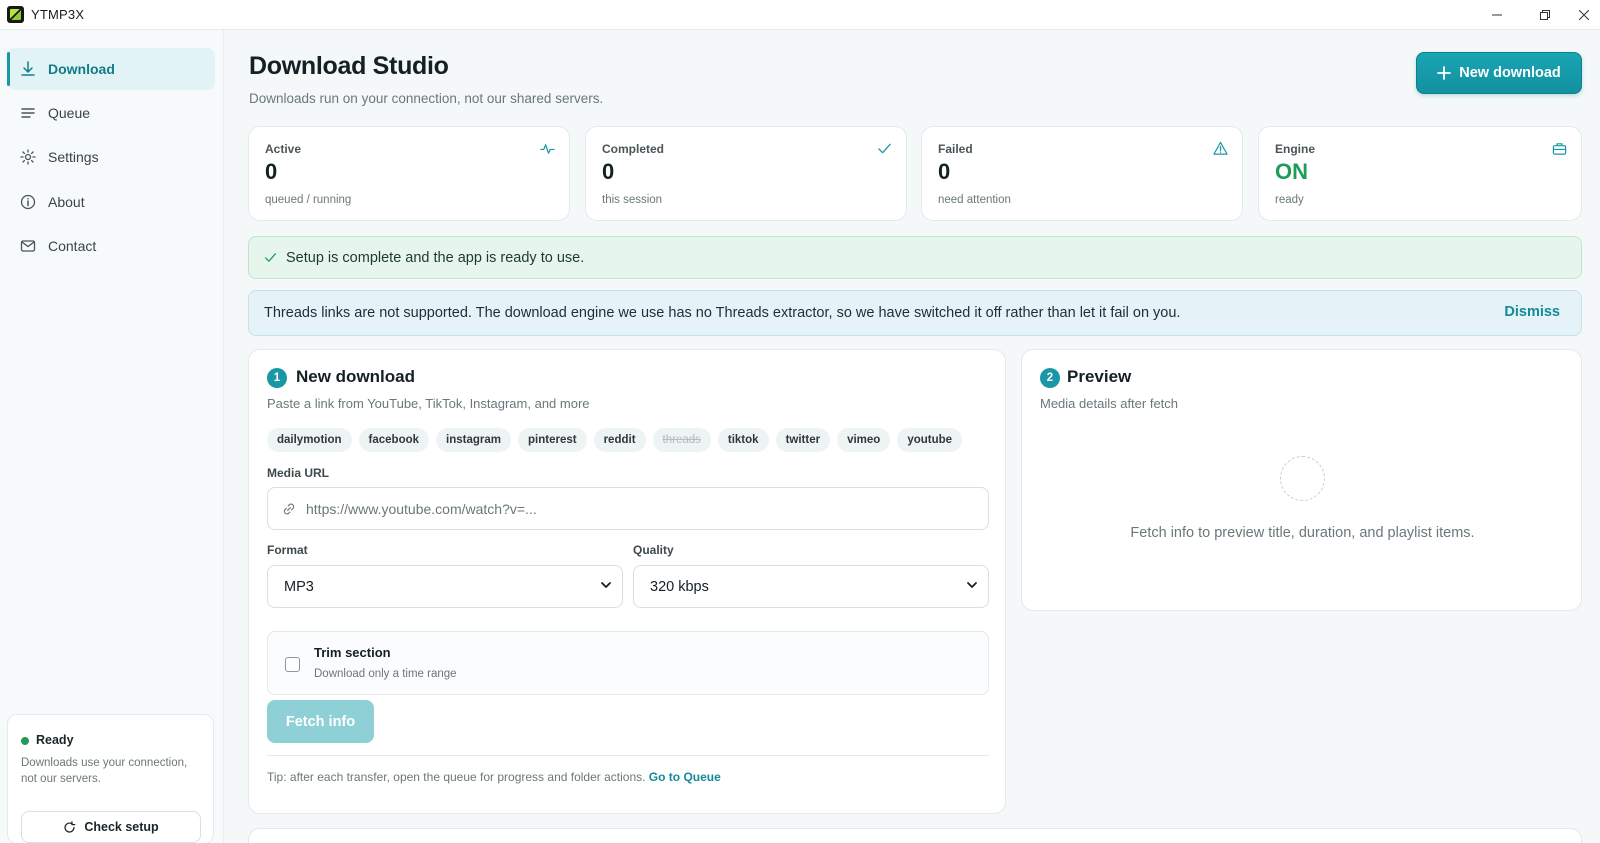  I want to click on plus-icon, so click(1444, 73).